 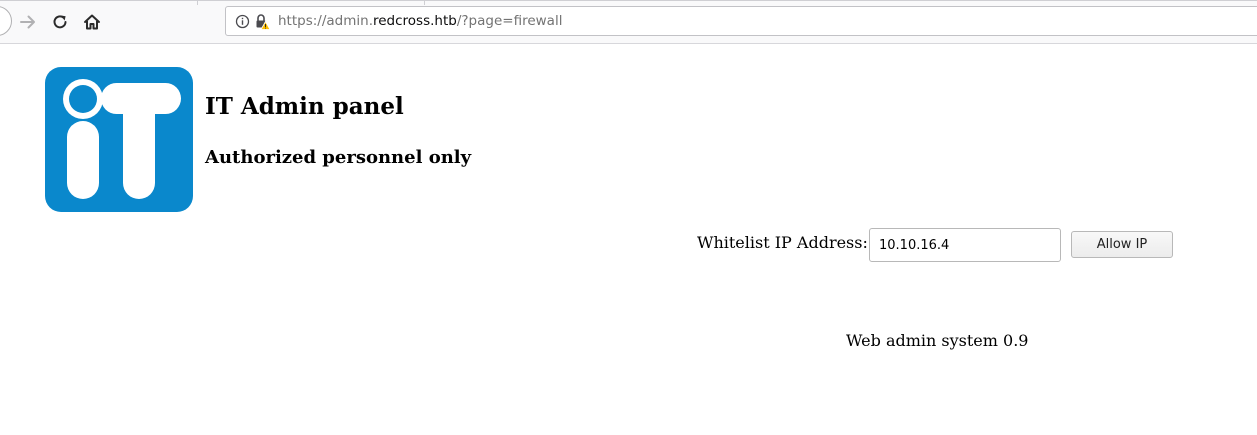 I want to click on url-scheme: https://admin., so click(x=325, y=21).